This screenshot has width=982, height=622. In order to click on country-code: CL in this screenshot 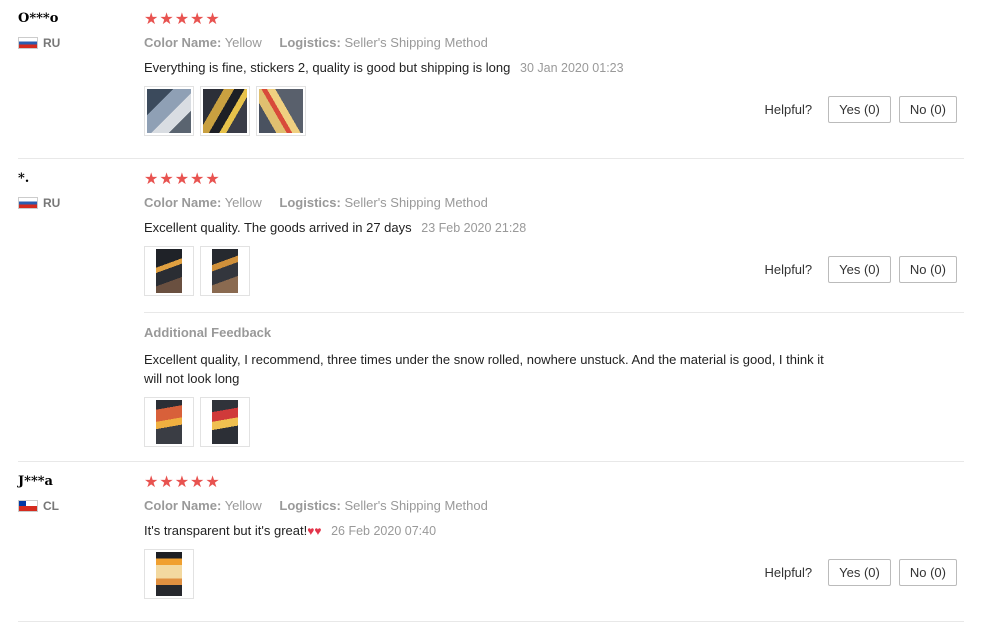, I will do `click(51, 506)`.